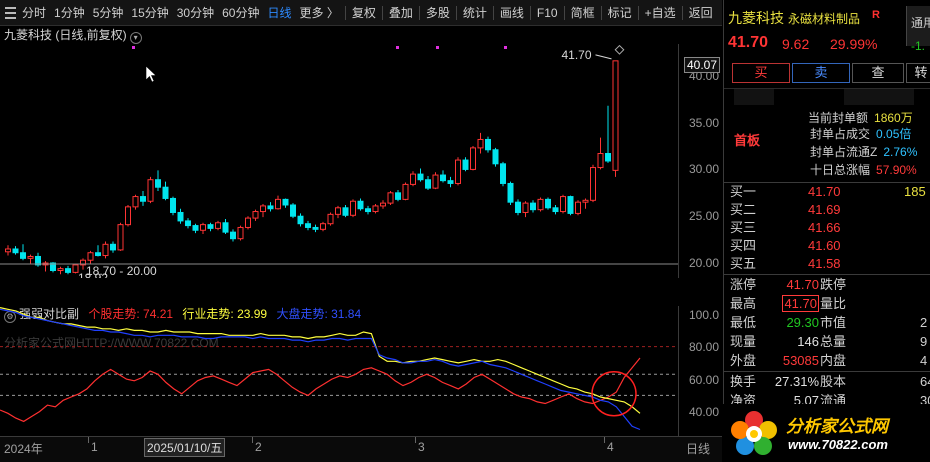 This screenshot has height=462, width=930. I want to click on restore-button: 复权, so click(364, 13).